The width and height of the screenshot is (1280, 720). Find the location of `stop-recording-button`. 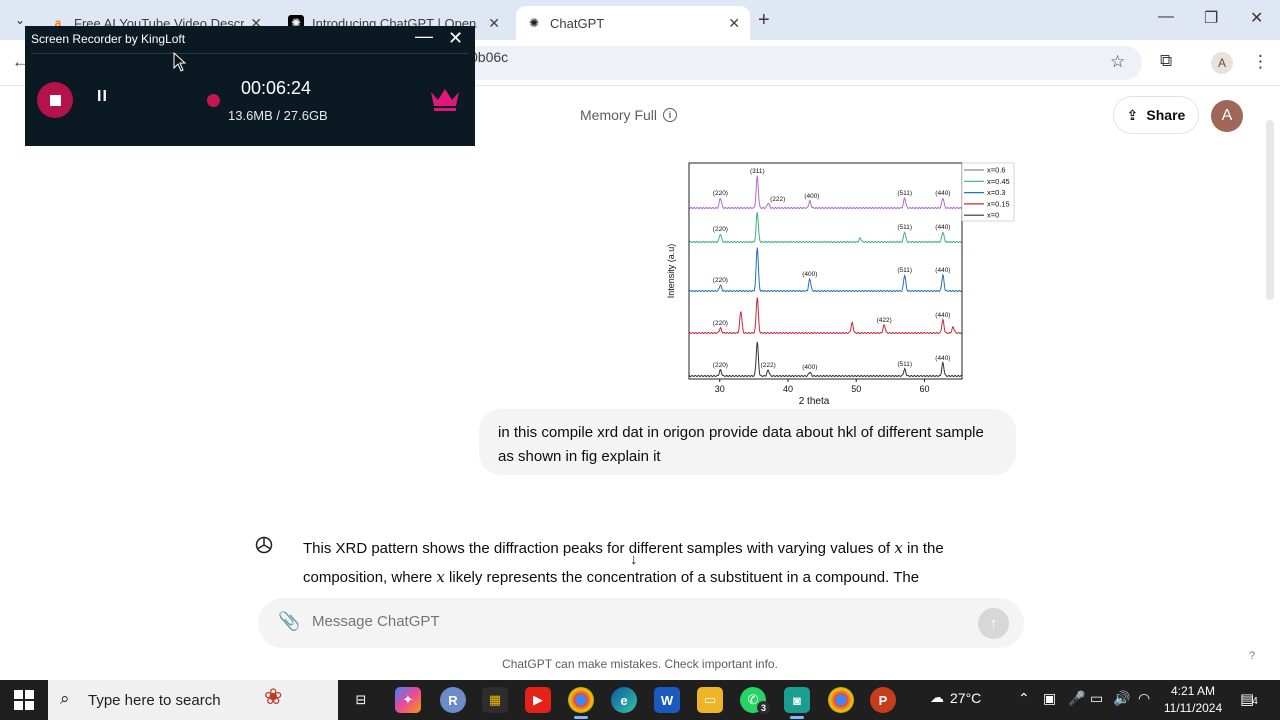

stop-recording-button is located at coordinates (55, 100).